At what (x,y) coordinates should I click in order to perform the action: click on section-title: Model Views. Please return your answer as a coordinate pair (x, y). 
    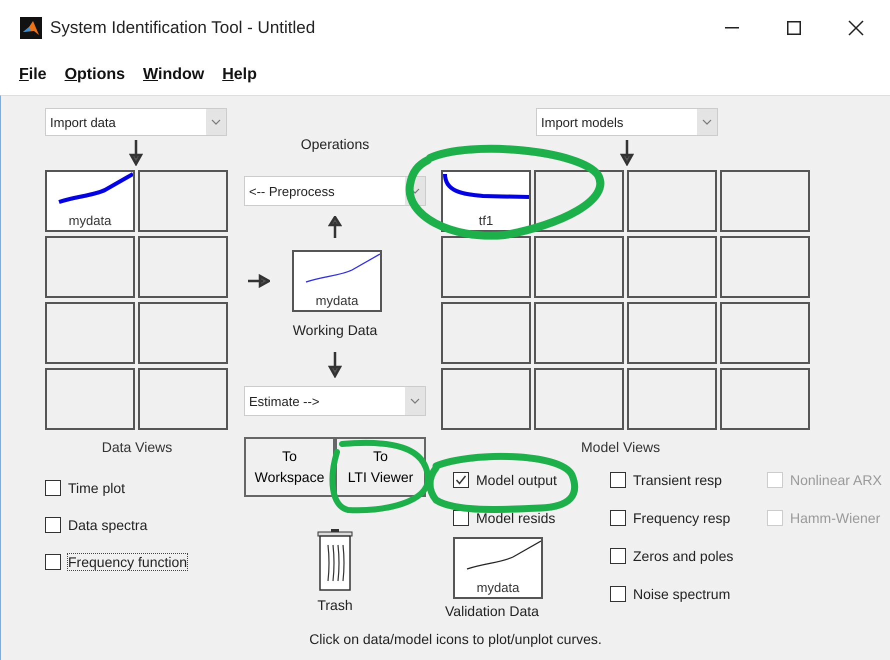
    Looking at the image, I should click on (621, 447).